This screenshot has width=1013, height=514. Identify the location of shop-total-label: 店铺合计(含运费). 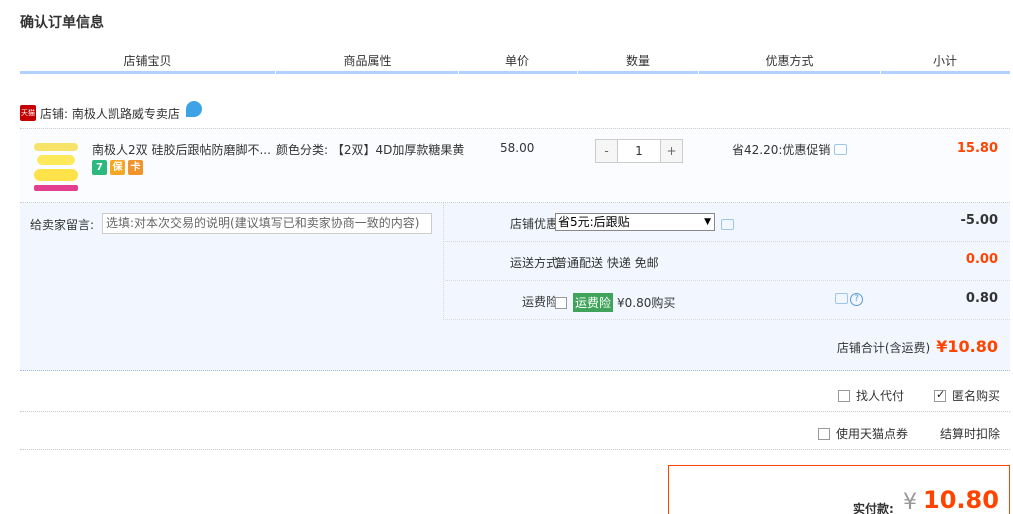
(883, 348).